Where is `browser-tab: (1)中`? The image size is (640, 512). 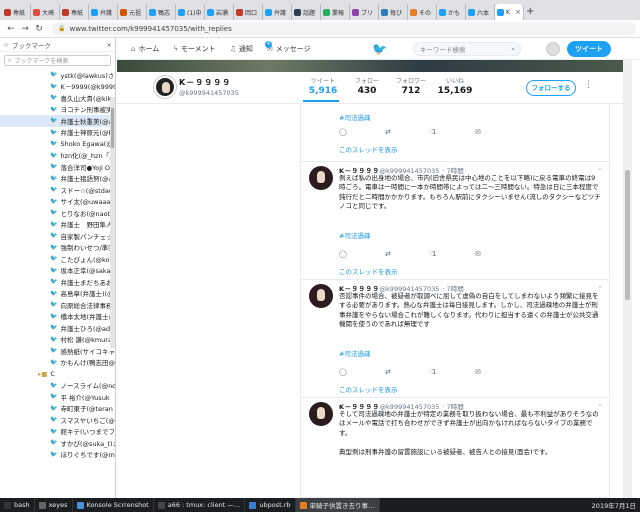 browser-tab: (1)中 is located at coordinates (190, 12).